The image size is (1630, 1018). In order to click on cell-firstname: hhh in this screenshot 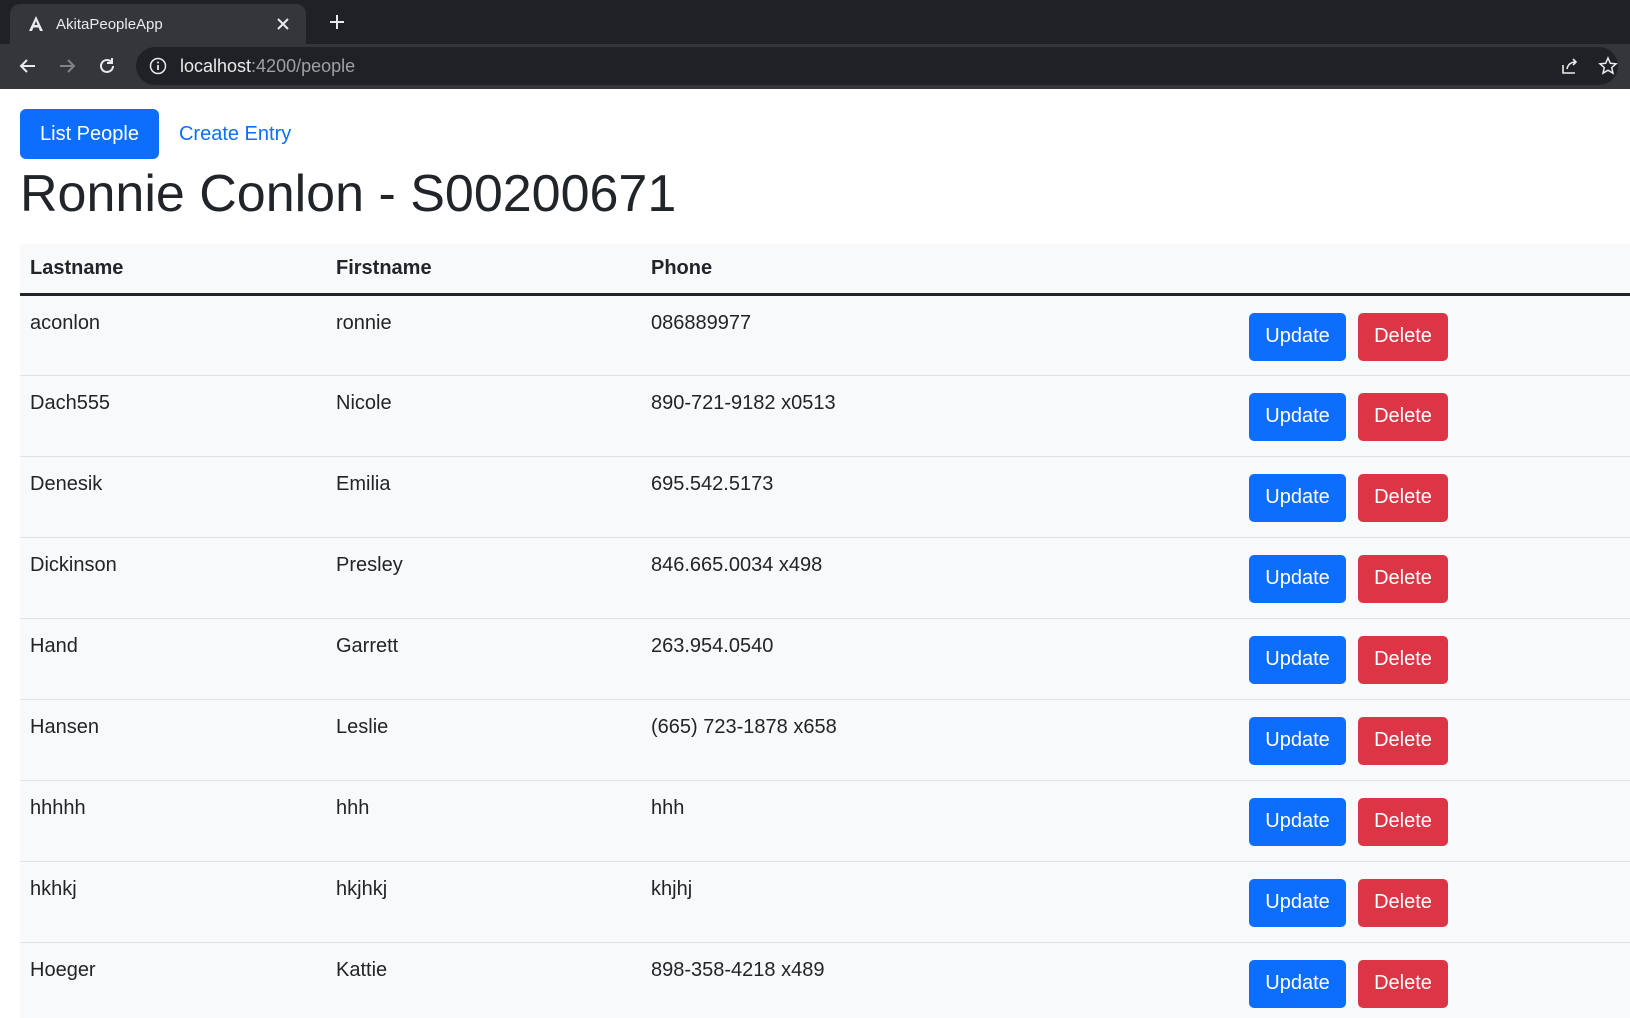, I will do `click(483, 821)`.